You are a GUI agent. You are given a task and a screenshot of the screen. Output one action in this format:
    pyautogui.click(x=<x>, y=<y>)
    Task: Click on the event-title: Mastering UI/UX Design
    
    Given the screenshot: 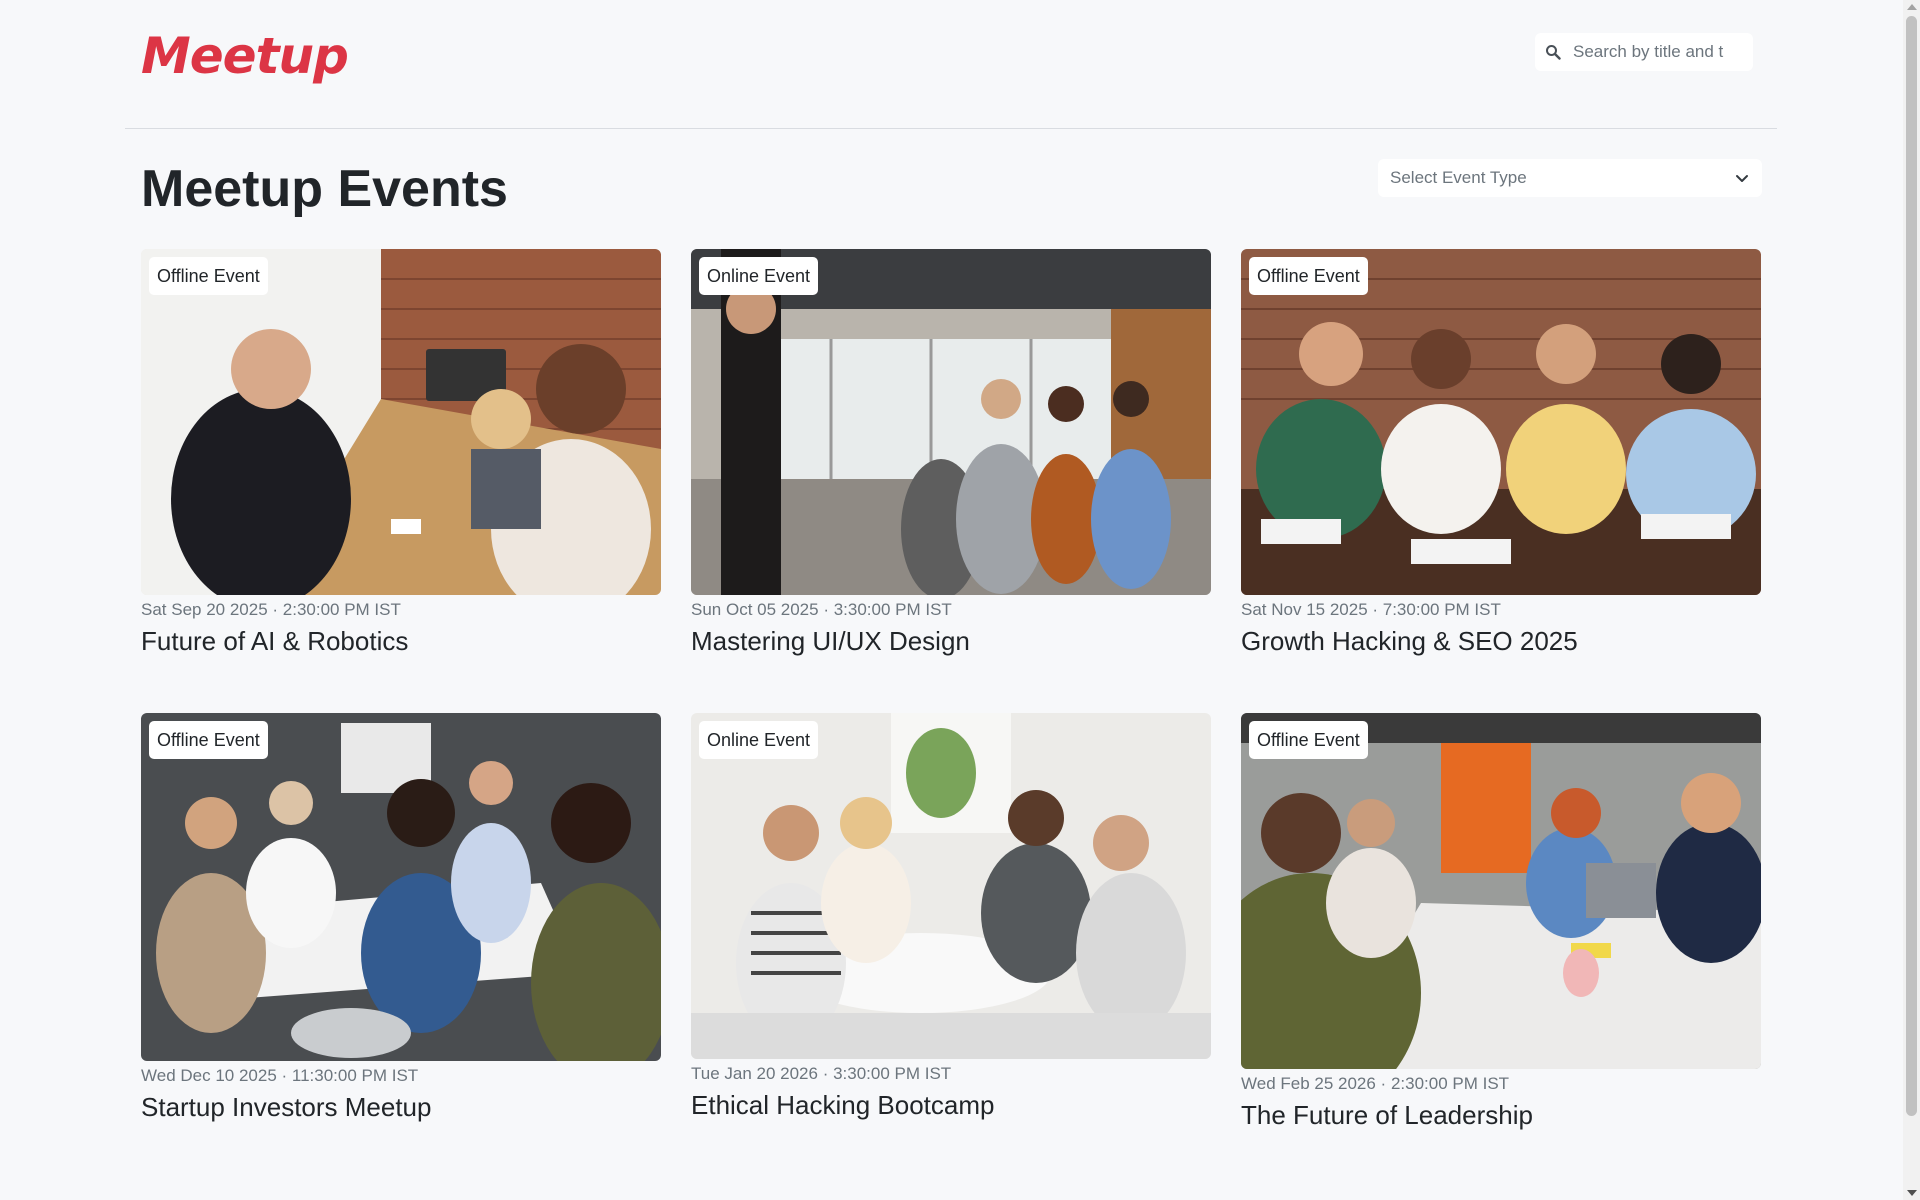 What is the action you would take?
    pyautogui.click(x=951, y=641)
    